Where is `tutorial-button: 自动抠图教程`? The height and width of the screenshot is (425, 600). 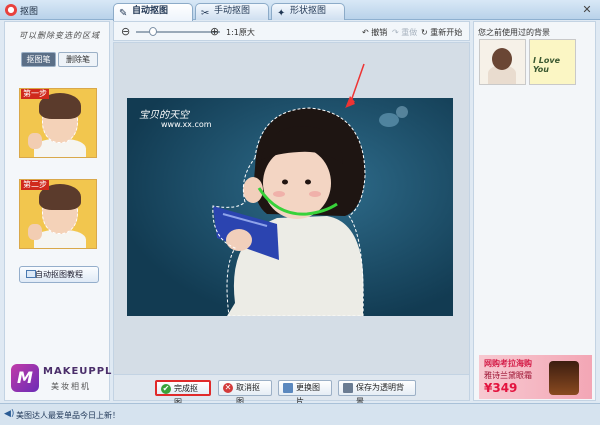
tutorial-button: 自动抠图教程 is located at coordinates (59, 274).